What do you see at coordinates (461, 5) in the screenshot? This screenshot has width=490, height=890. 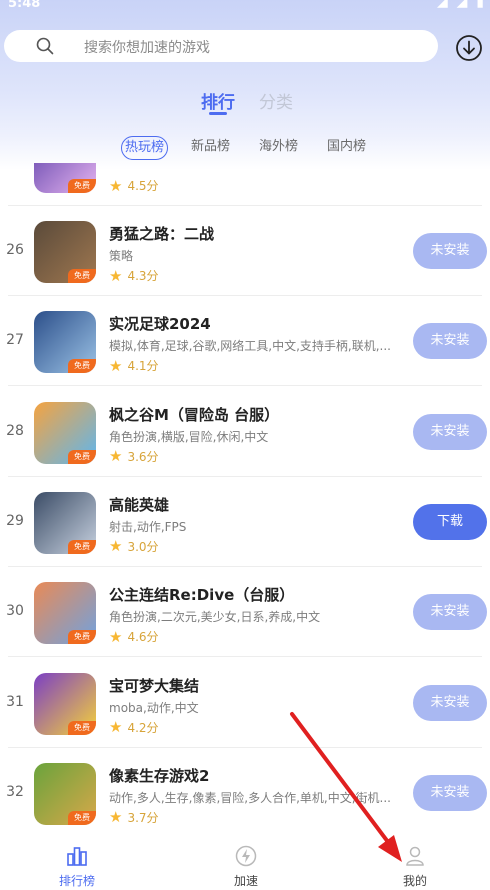 I see `system-icons: ◢ ◢ ▮` at bounding box center [461, 5].